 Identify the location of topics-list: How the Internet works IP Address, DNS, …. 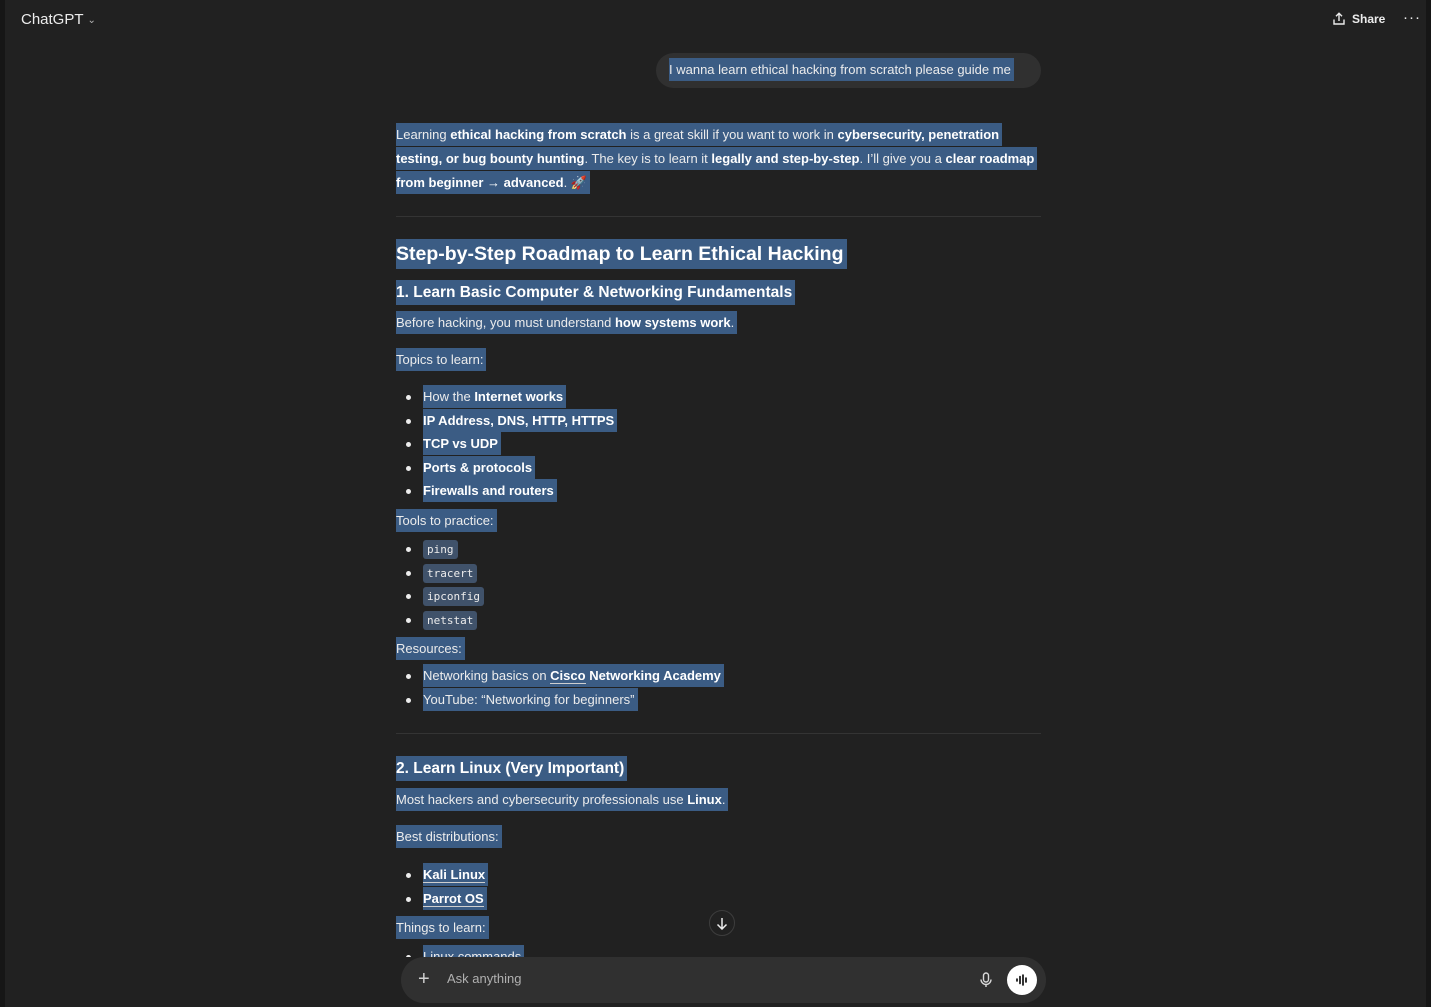
(507, 444).